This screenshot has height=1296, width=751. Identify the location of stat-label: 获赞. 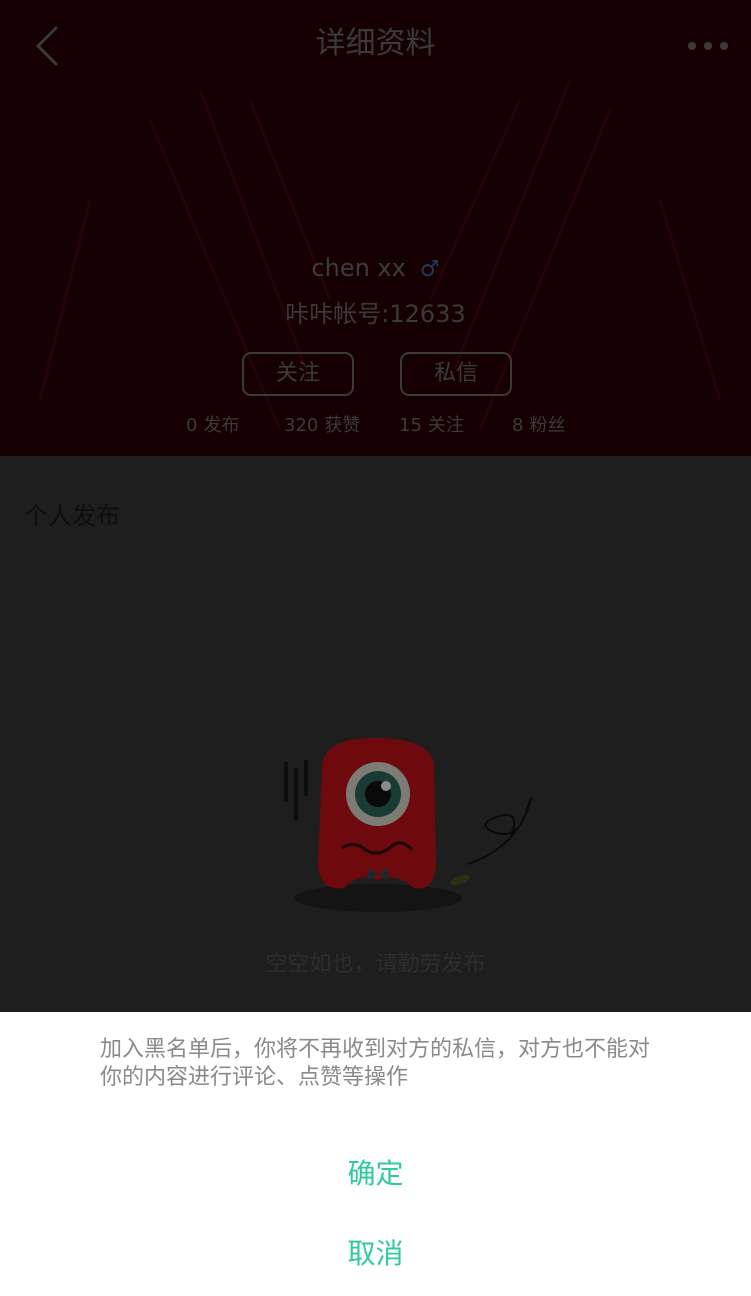
(342, 425).